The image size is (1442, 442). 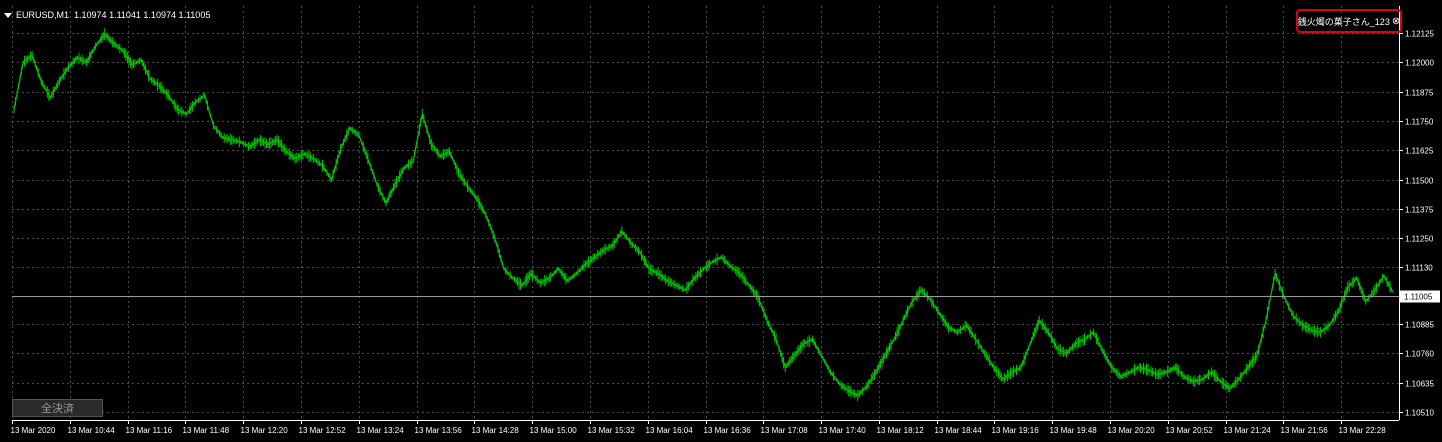 What do you see at coordinates (92, 430) in the screenshot?
I see `x-tick-label: 13 Mar 10:44` at bounding box center [92, 430].